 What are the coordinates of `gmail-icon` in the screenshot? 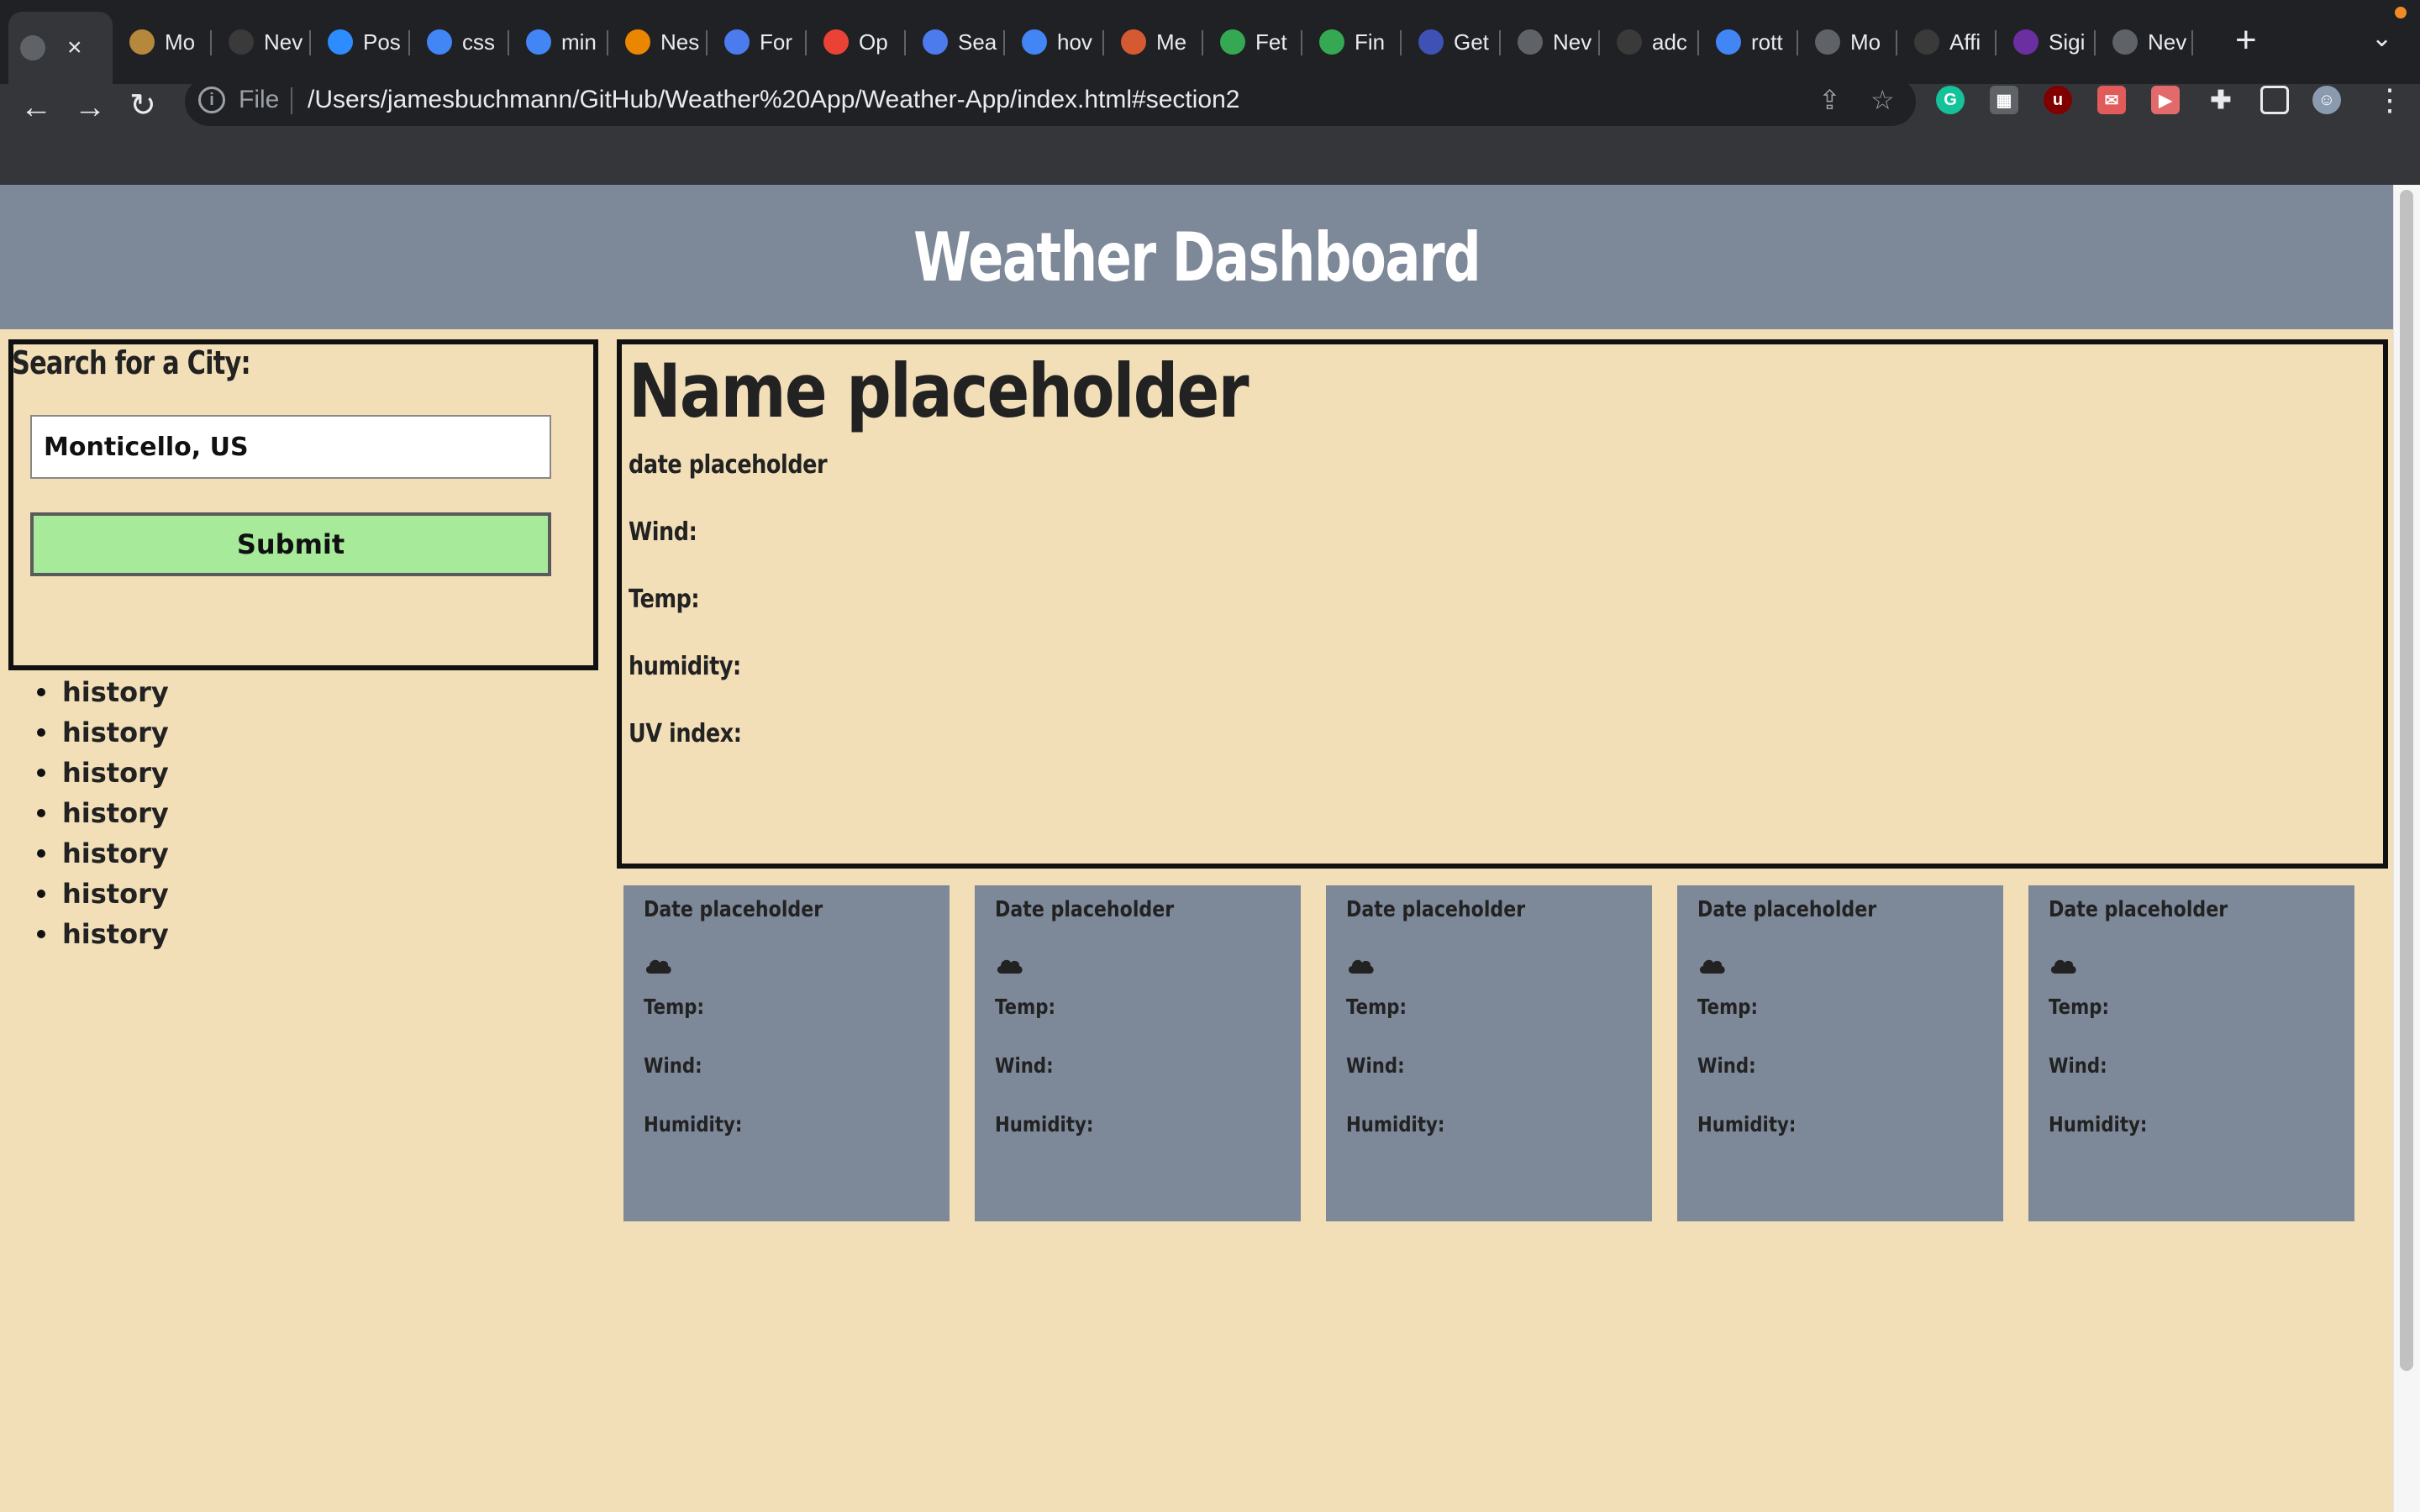 It's located at (836, 42).